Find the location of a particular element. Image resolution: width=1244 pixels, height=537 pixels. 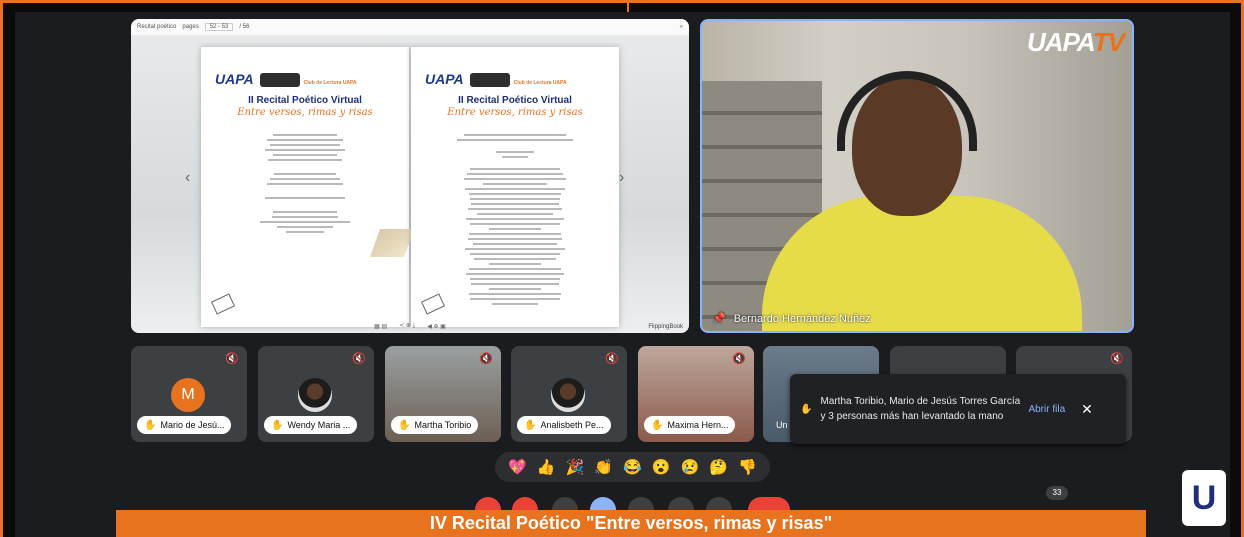

page-range-input: 52 - 53 is located at coordinates (219, 27).